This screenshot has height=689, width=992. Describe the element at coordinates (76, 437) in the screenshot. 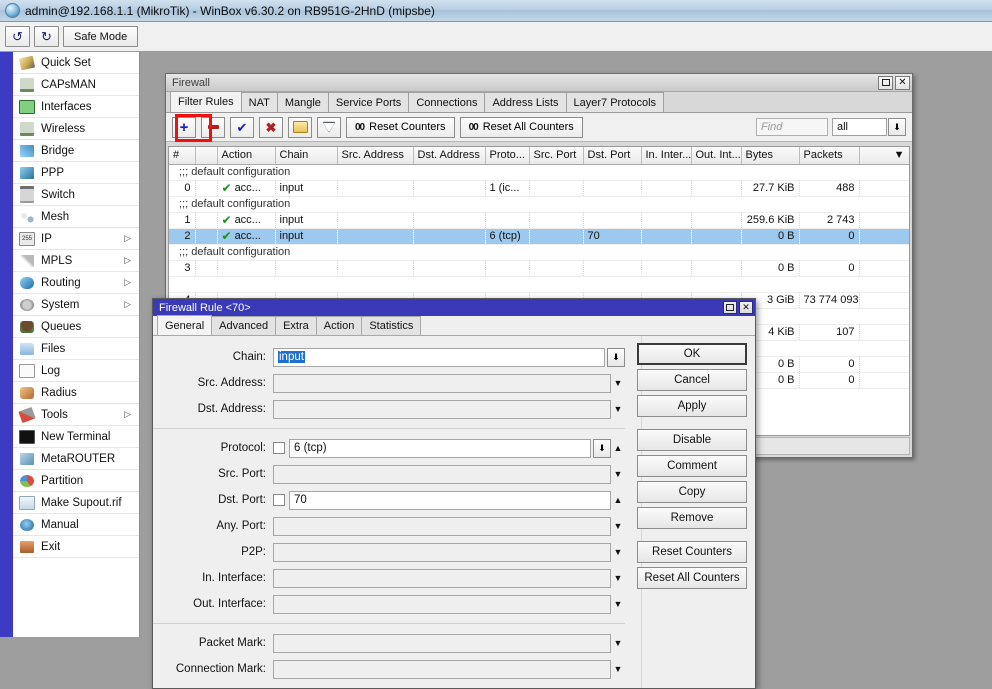

I see `sidebar-item-new-terminal: New Terminal` at that location.